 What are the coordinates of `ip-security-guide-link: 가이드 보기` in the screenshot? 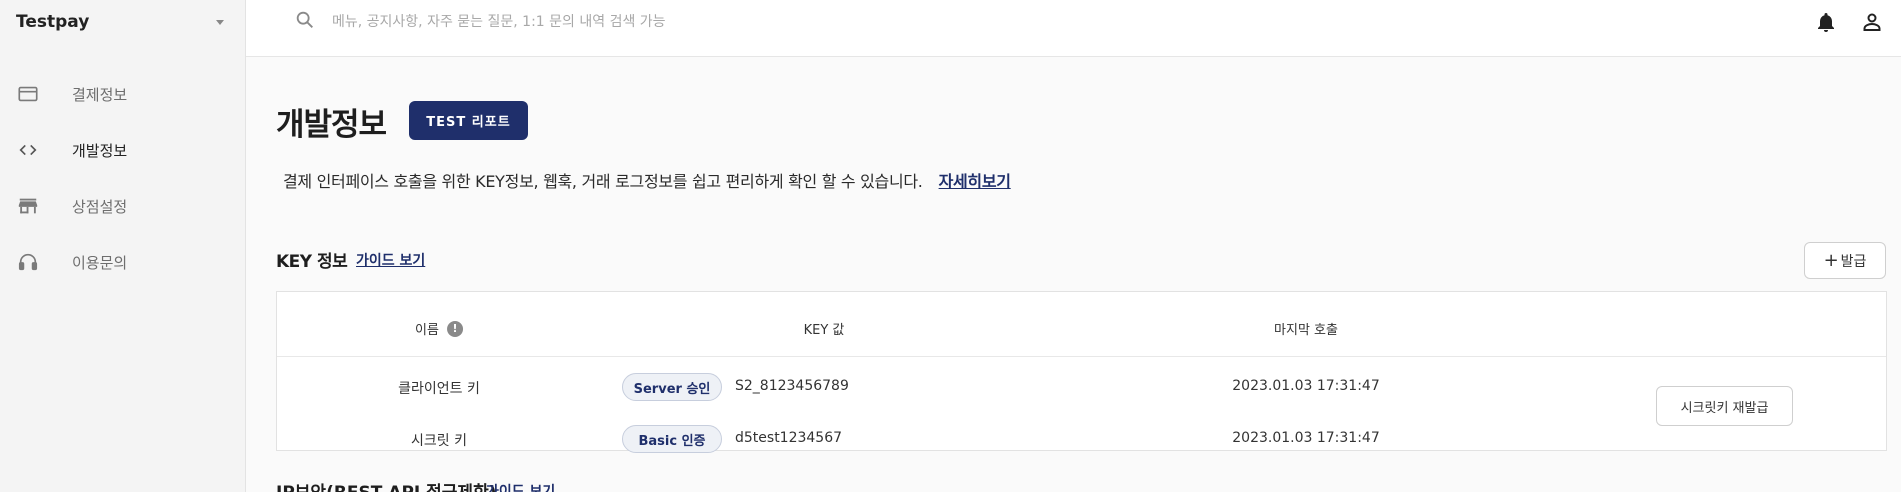 It's located at (520, 486).